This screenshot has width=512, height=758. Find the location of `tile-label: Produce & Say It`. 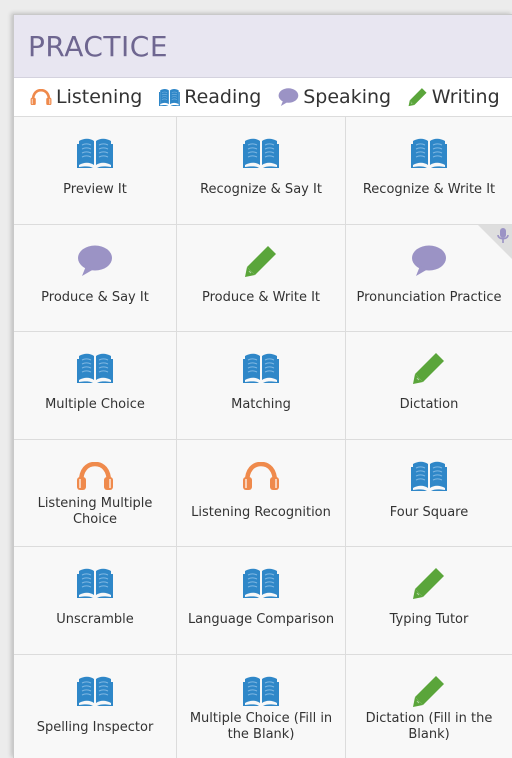

tile-label: Produce & Say It is located at coordinates (95, 307).